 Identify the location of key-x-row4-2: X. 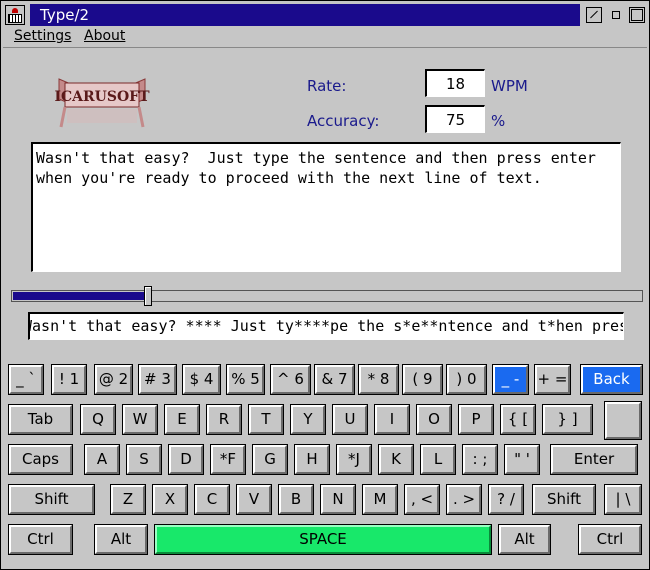
(170, 499).